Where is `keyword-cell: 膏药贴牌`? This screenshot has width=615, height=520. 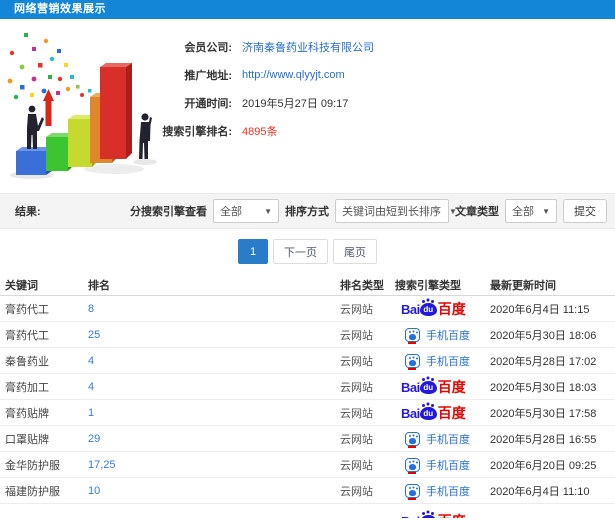
keyword-cell: 膏药贴牌 is located at coordinates (27, 413).